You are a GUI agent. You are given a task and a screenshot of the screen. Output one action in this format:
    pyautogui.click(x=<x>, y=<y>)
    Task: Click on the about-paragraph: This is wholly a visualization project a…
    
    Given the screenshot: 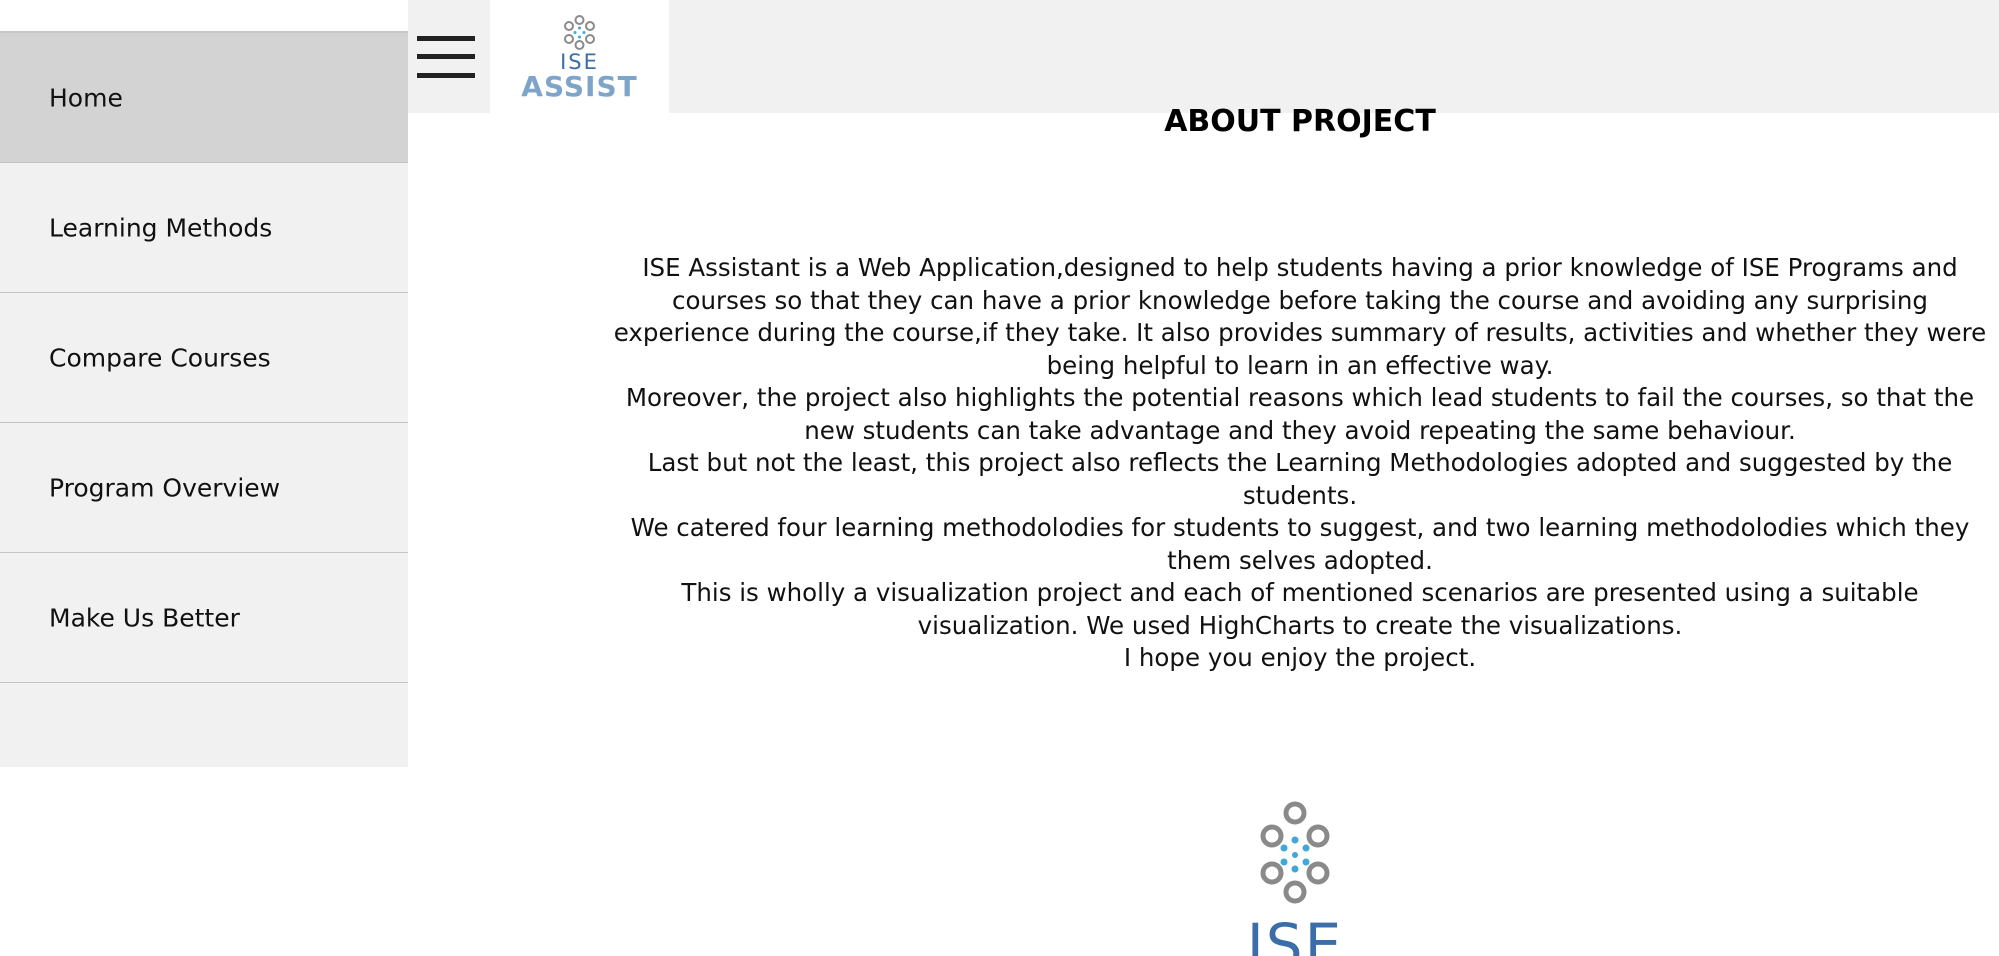 What is the action you would take?
    pyautogui.click(x=1300, y=609)
    